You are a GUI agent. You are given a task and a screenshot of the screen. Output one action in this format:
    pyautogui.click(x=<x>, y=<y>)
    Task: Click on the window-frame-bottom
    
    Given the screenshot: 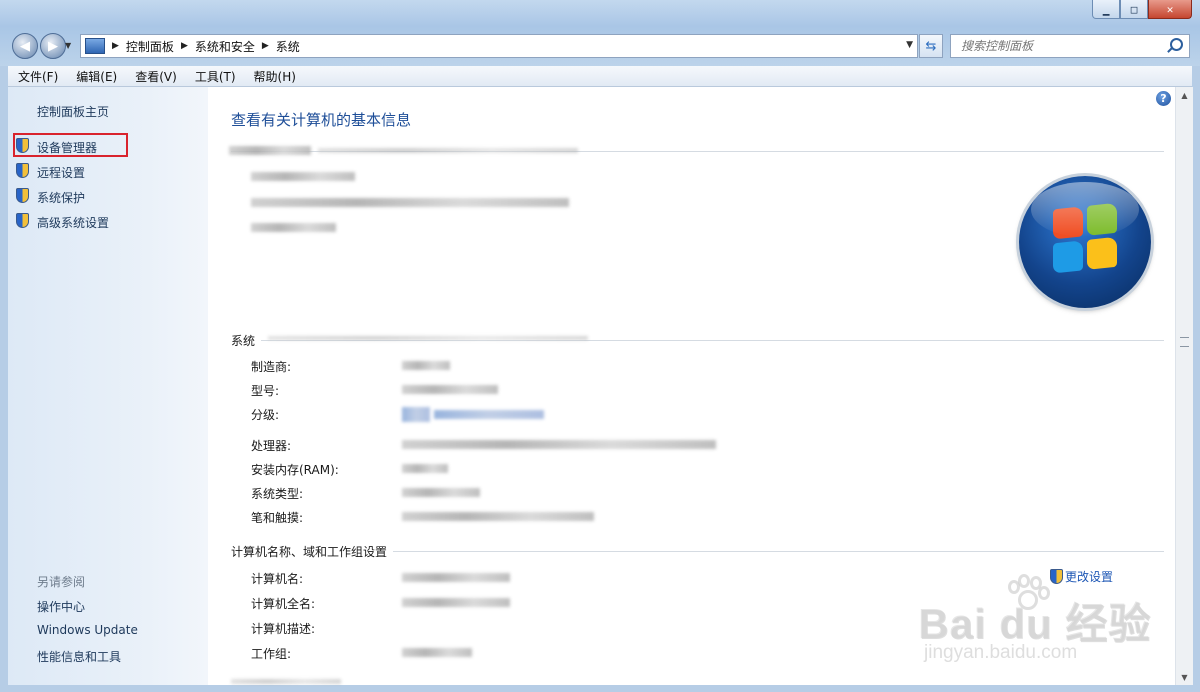 What is the action you would take?
    pyautogui.click(x=600, y=688)
    